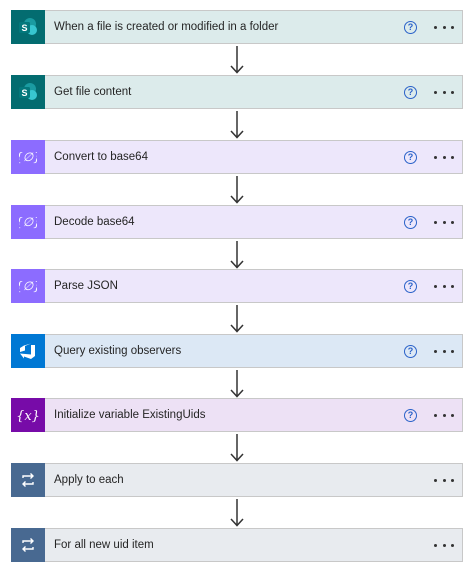 The width and height of the screenshot is (474, 572). I want to click on step-label: Apply to each, so click(89, 480).